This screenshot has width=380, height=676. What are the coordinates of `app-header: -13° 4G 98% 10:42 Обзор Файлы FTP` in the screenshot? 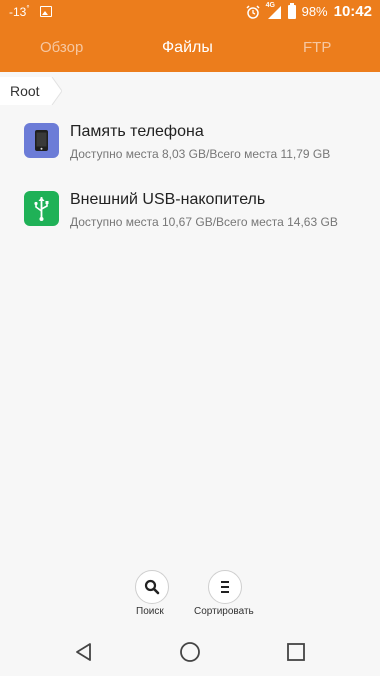 It's located at (190, 36).